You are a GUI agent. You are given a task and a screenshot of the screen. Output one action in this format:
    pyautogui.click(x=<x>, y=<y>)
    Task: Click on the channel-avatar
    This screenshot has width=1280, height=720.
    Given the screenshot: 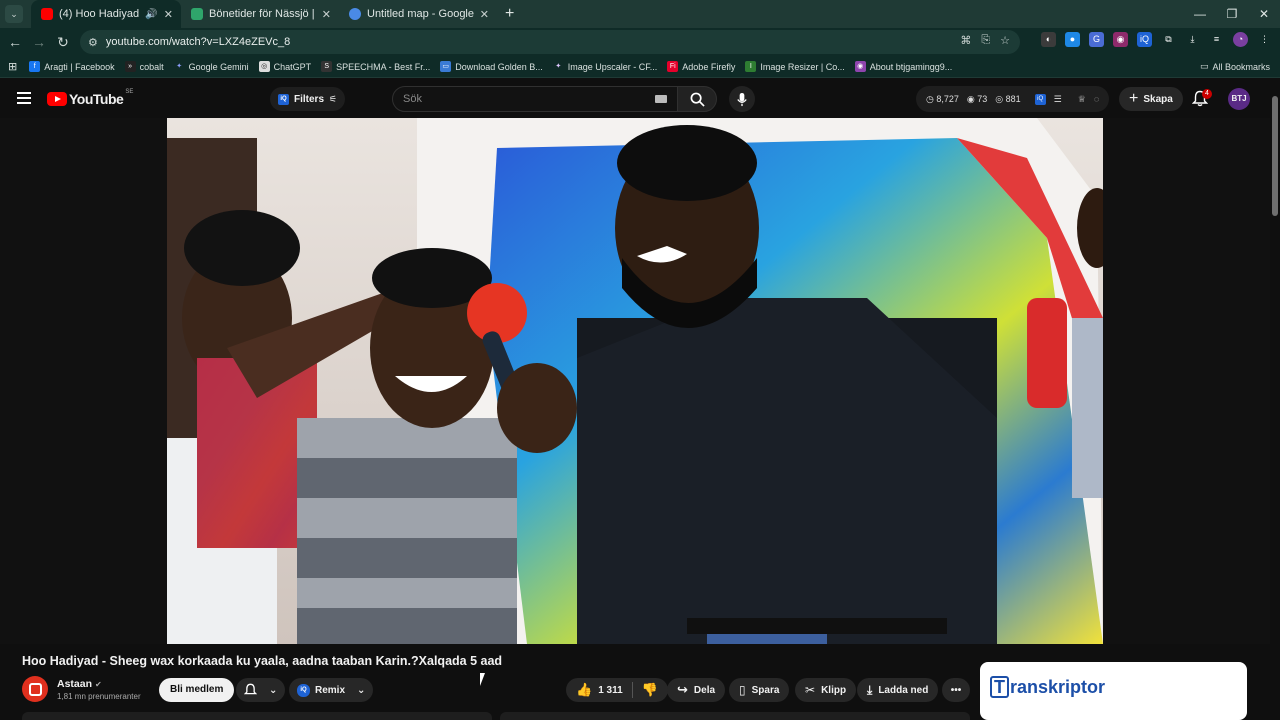 What is the action you would take?
    pyautogui.click(x=35, y=689)
    